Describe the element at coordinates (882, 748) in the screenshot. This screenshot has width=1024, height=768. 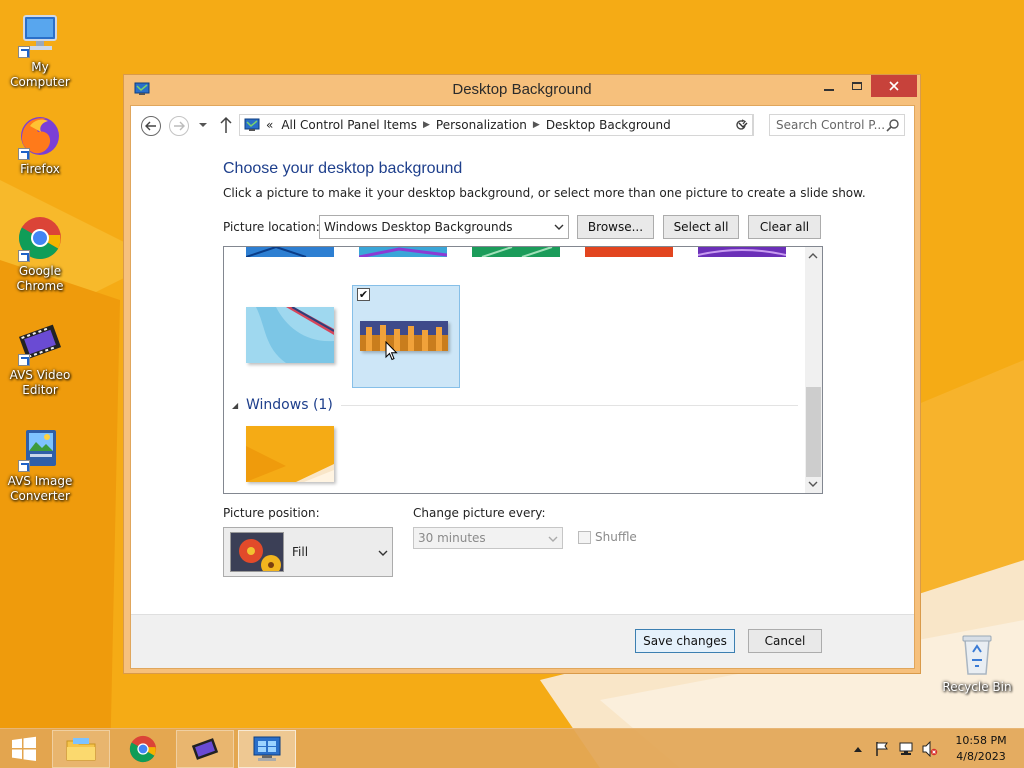
I see `tray-action-center` at that location.